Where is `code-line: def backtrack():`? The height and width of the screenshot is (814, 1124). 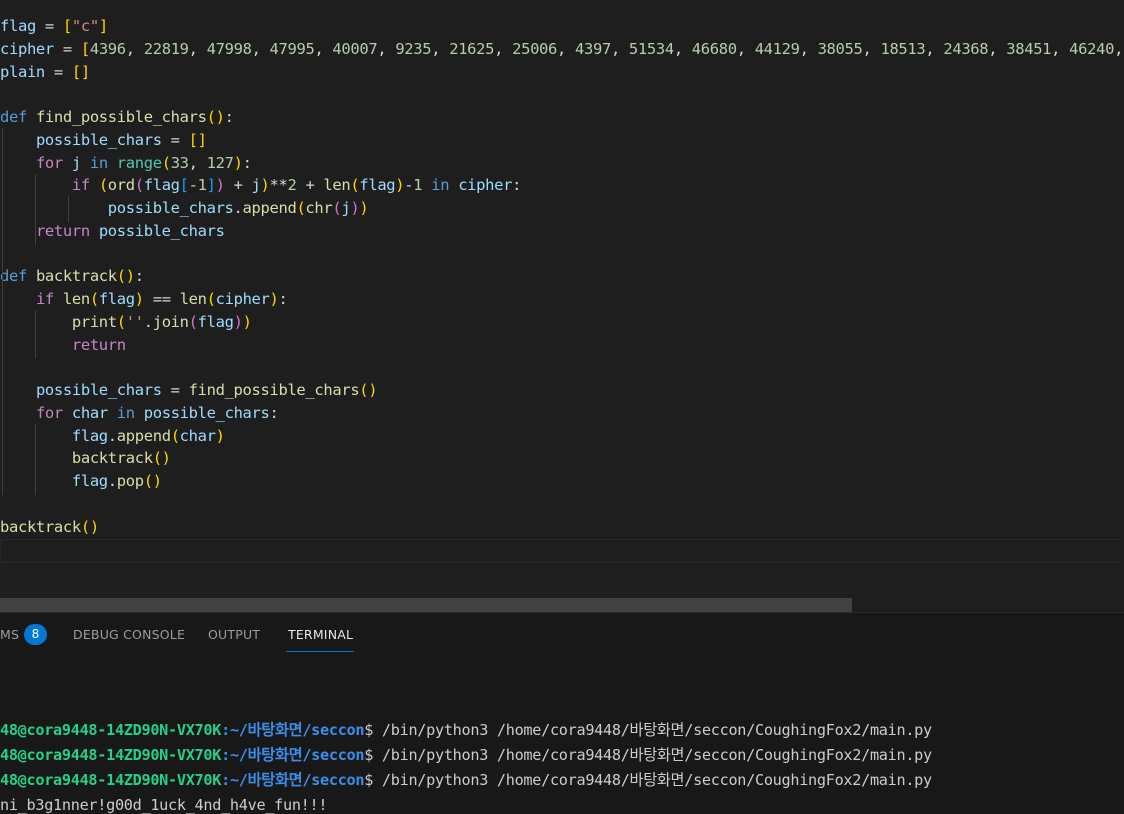
code-line: def backtrack(): is located at coordinates (72, 276).